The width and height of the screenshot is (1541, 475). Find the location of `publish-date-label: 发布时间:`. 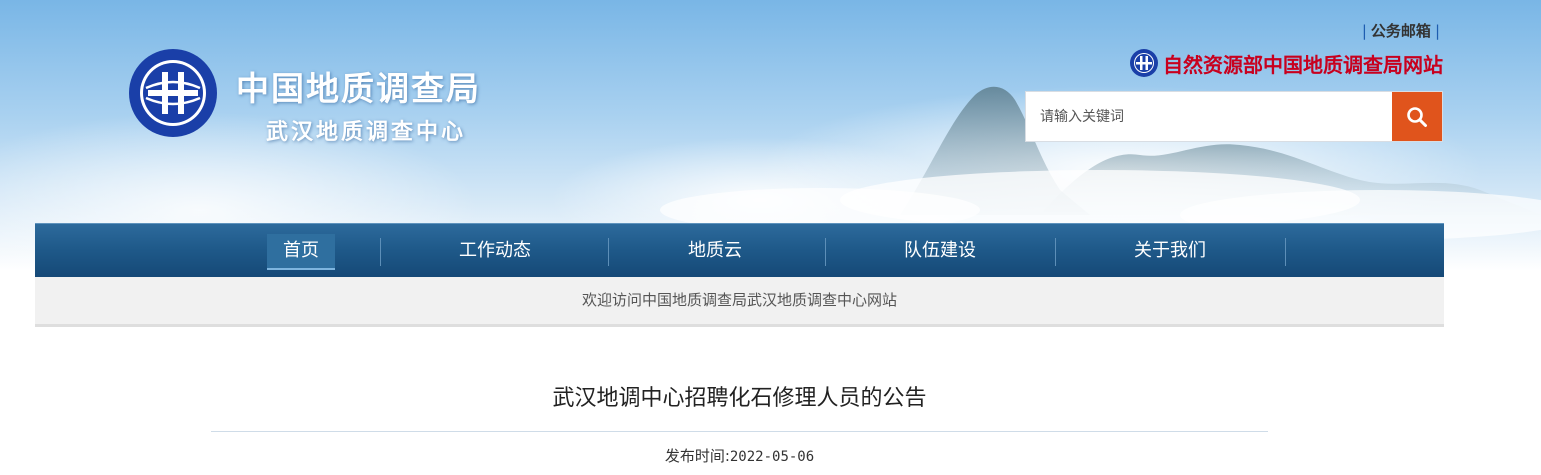

publish-date-label: 发布时间: is located at coordinates (697, 456).